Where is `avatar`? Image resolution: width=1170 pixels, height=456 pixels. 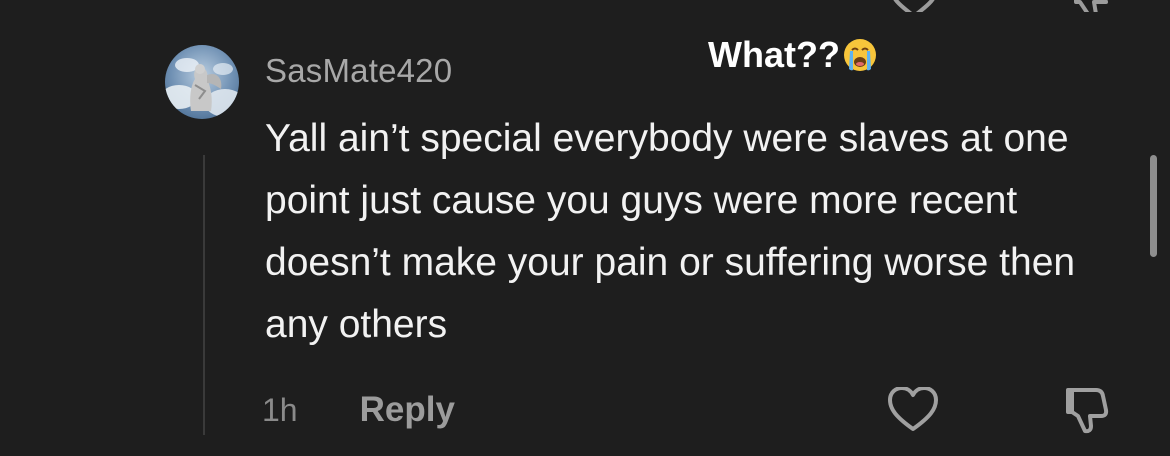 avatar is located at coordinates (202, 82).